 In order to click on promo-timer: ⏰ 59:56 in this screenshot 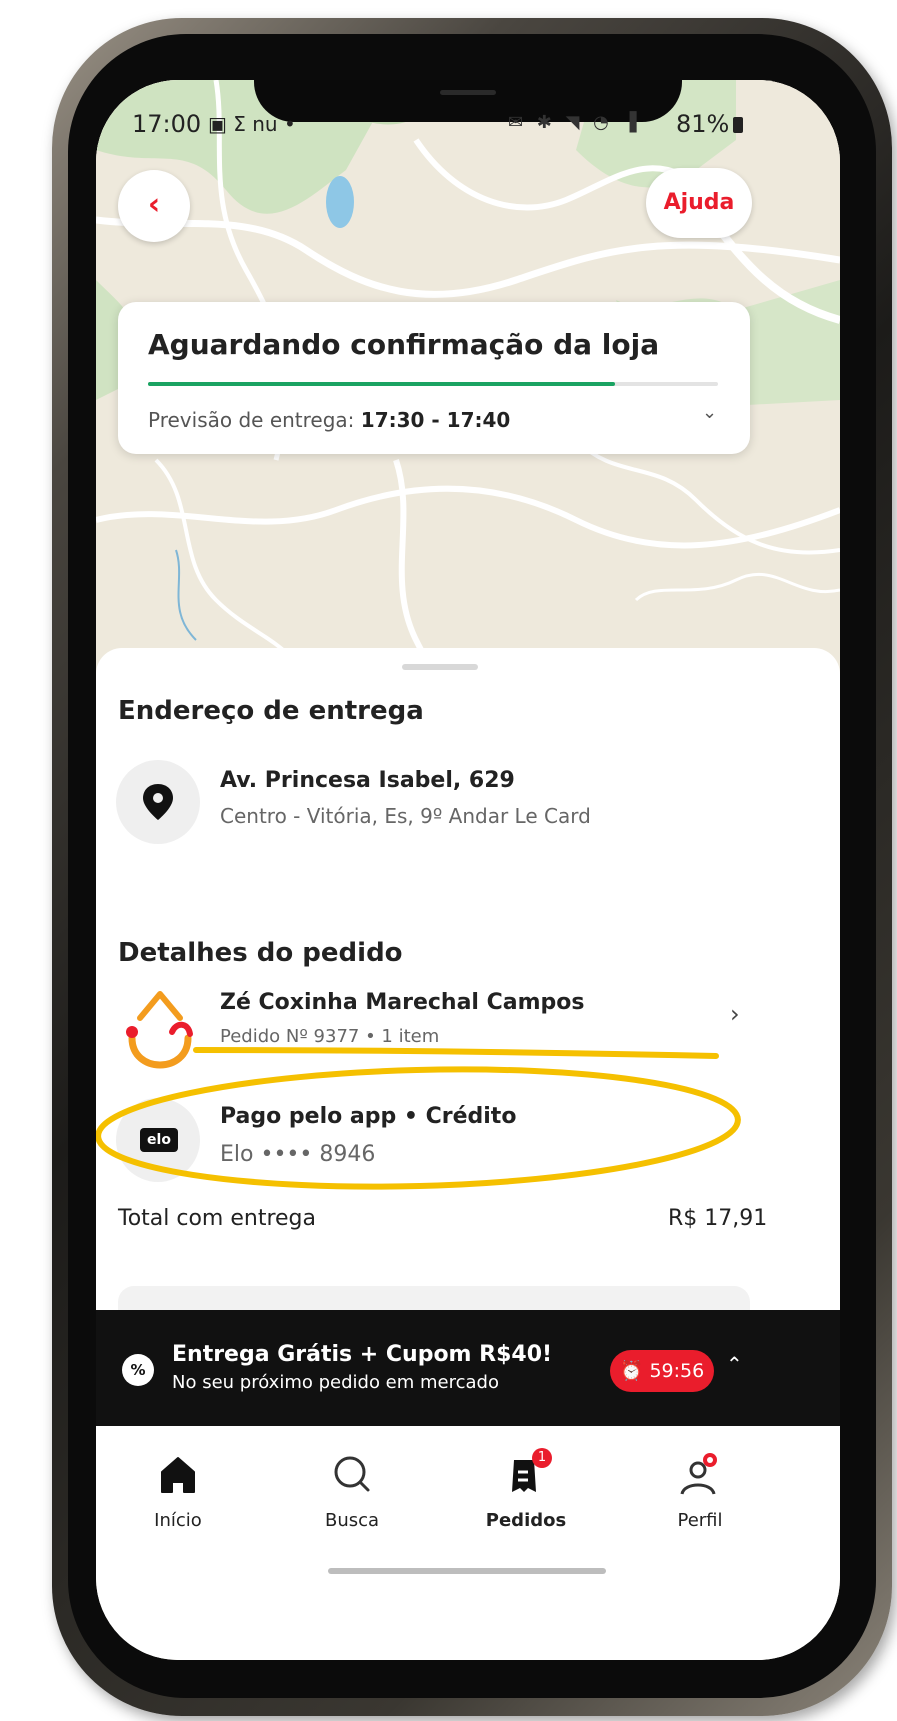, I will do `click(662, 1371)`.